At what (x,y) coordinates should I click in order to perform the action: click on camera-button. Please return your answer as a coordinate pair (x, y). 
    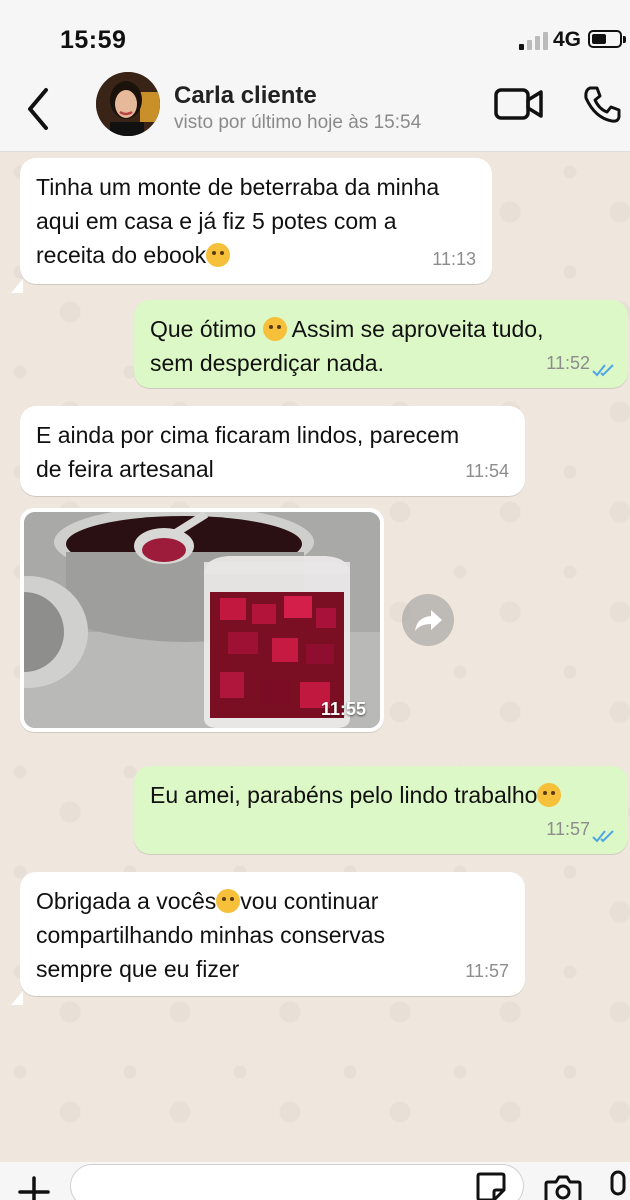
    Looking at the image, I should click on (563, 1187).